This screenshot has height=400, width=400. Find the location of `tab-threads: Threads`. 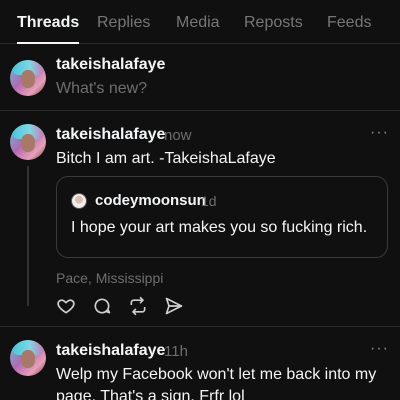

tab-threads: Threads is located at coordinates (48, 23).